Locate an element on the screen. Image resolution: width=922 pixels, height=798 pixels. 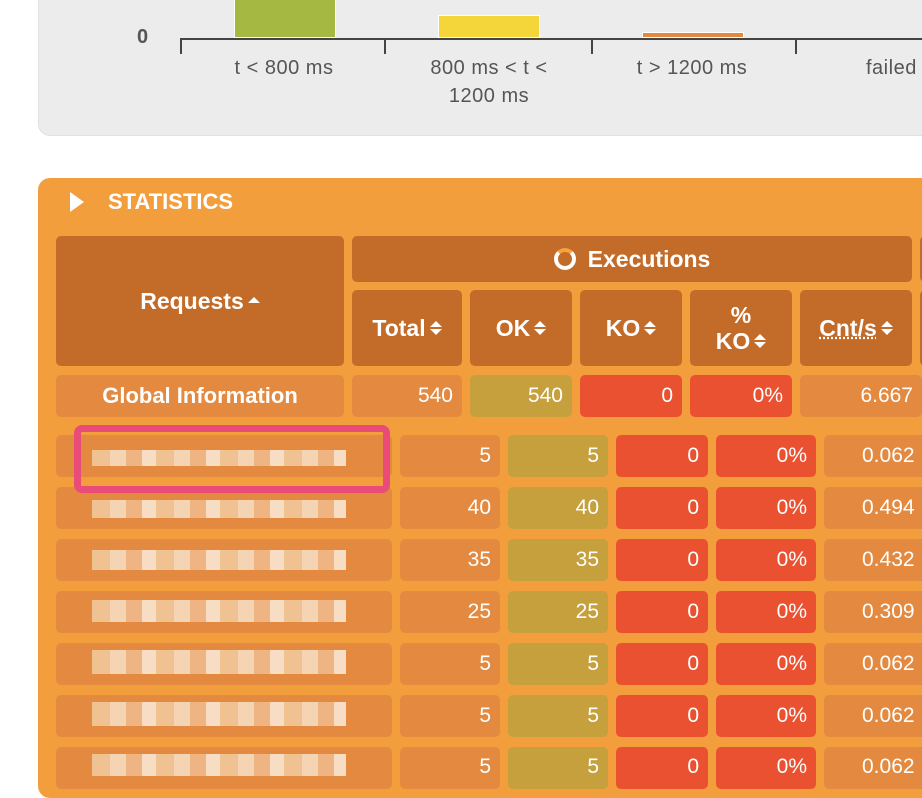
highlight-box is located at coordinates (232, 459).